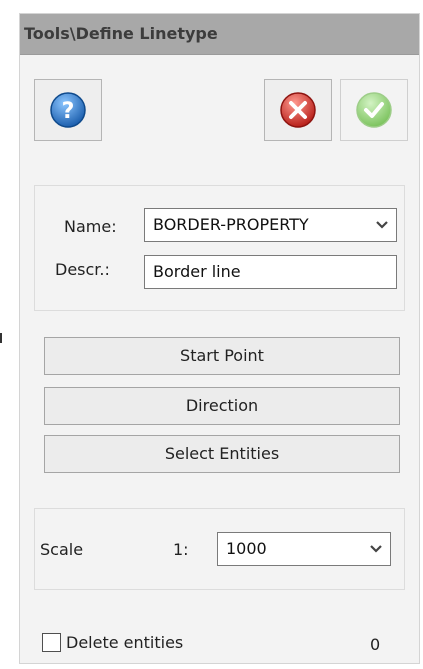 This screenshot has width=423, height=669. I want to click on delete-entities-label: Delete entities, so click(125, 642).